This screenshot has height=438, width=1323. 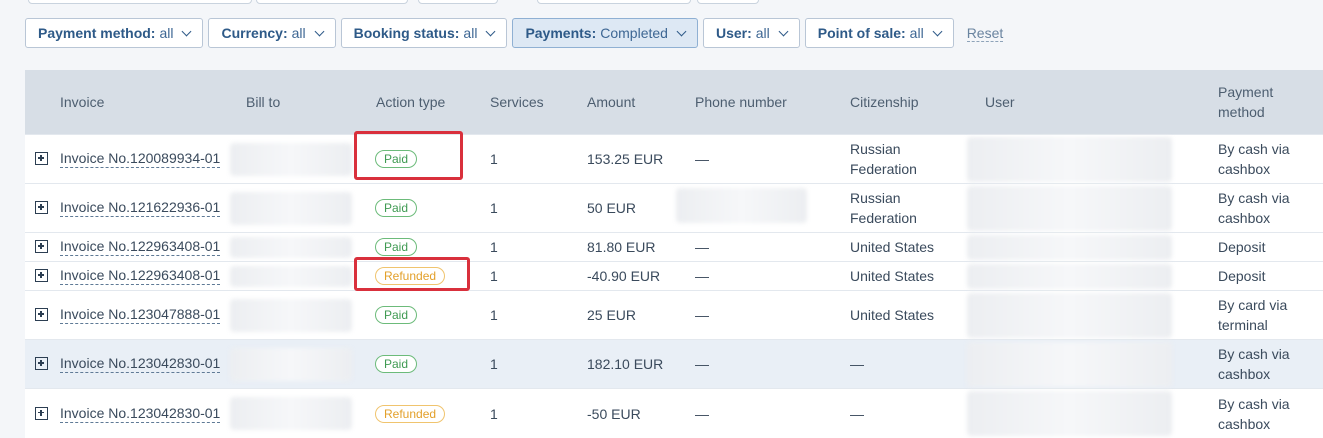 I want to click on citizenship-line: Russian, so click(x=875, y=149).